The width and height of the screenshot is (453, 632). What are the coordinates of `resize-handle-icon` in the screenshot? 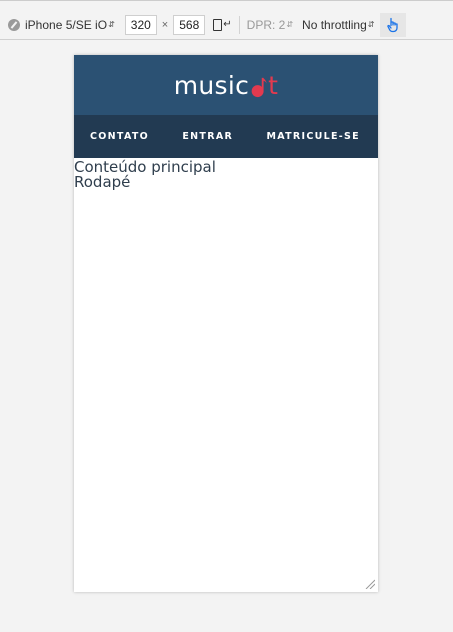 It's located at (370, 584).